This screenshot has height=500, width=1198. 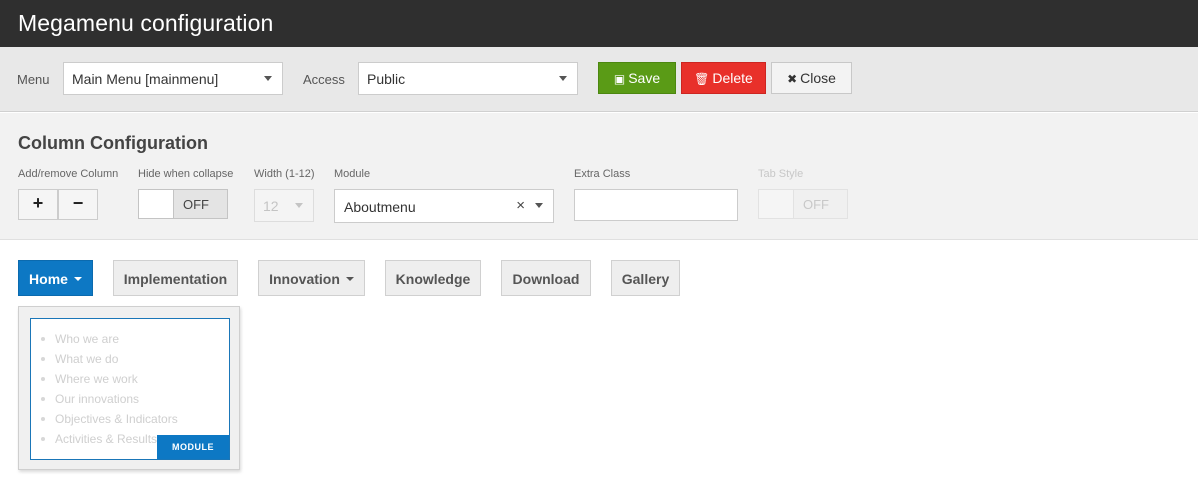 What do you see at coordinates (732, 78) in the screenshot?
I see `delete-button-label: Delete` at bounding box center [732, 78].